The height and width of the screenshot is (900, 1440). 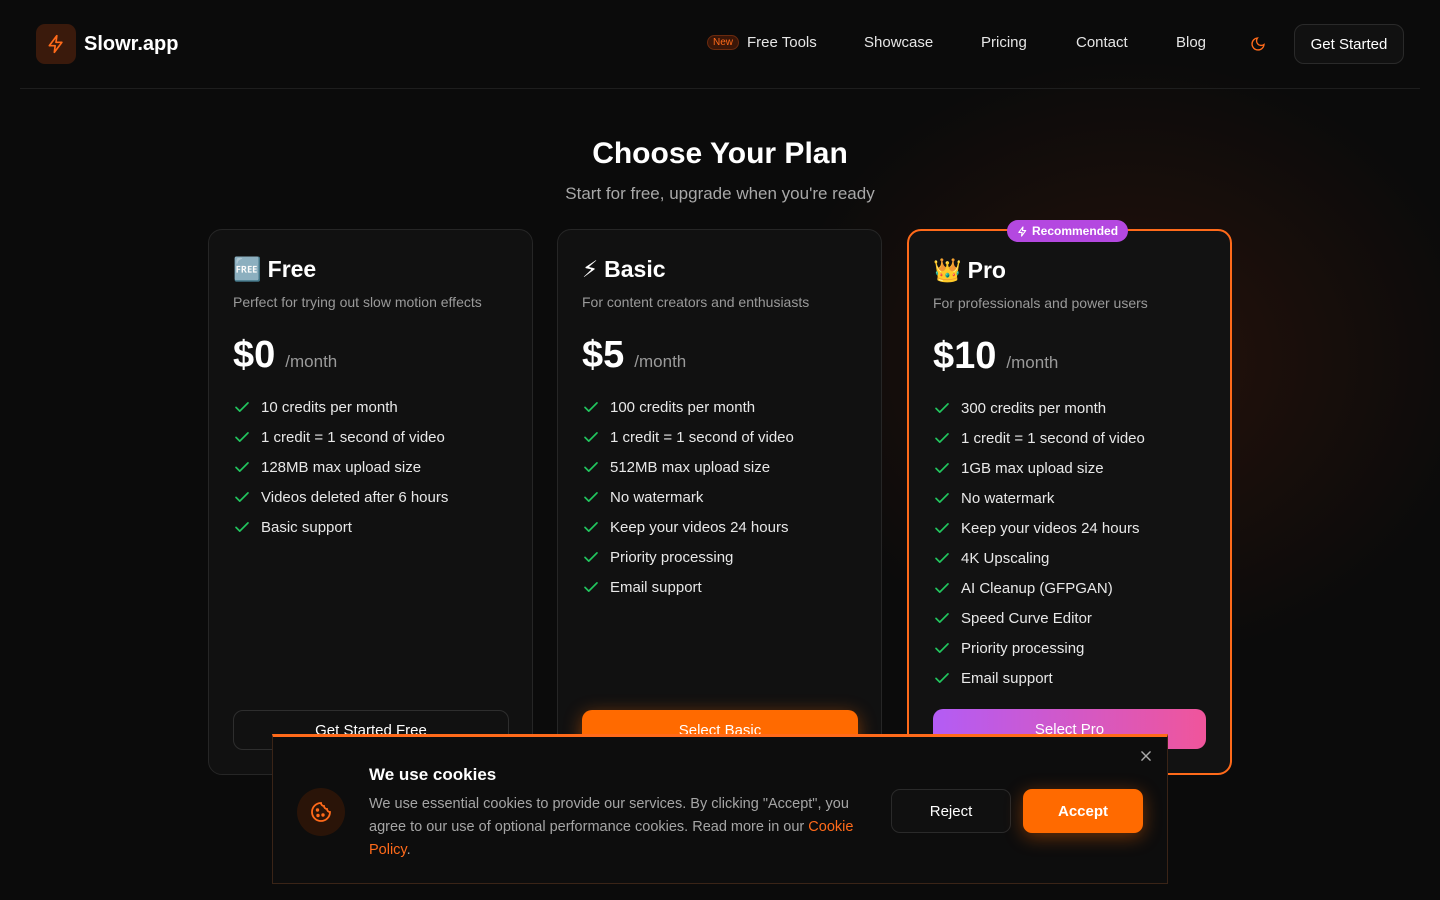 I want to click on moon-icon, so click(x=1258, y=44).